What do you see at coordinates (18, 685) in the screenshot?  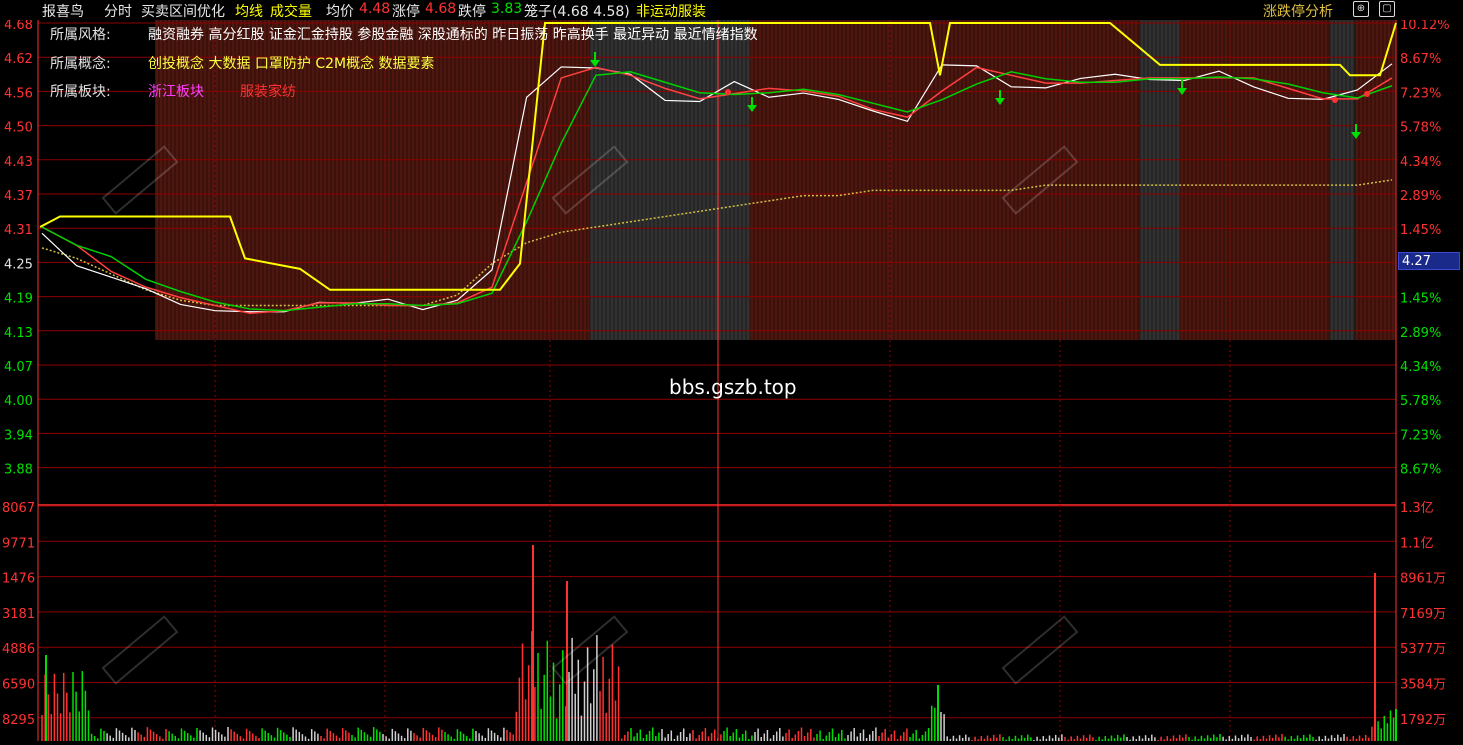 I see `volume-tick-label: 6590` at bounding box center [18, 685].